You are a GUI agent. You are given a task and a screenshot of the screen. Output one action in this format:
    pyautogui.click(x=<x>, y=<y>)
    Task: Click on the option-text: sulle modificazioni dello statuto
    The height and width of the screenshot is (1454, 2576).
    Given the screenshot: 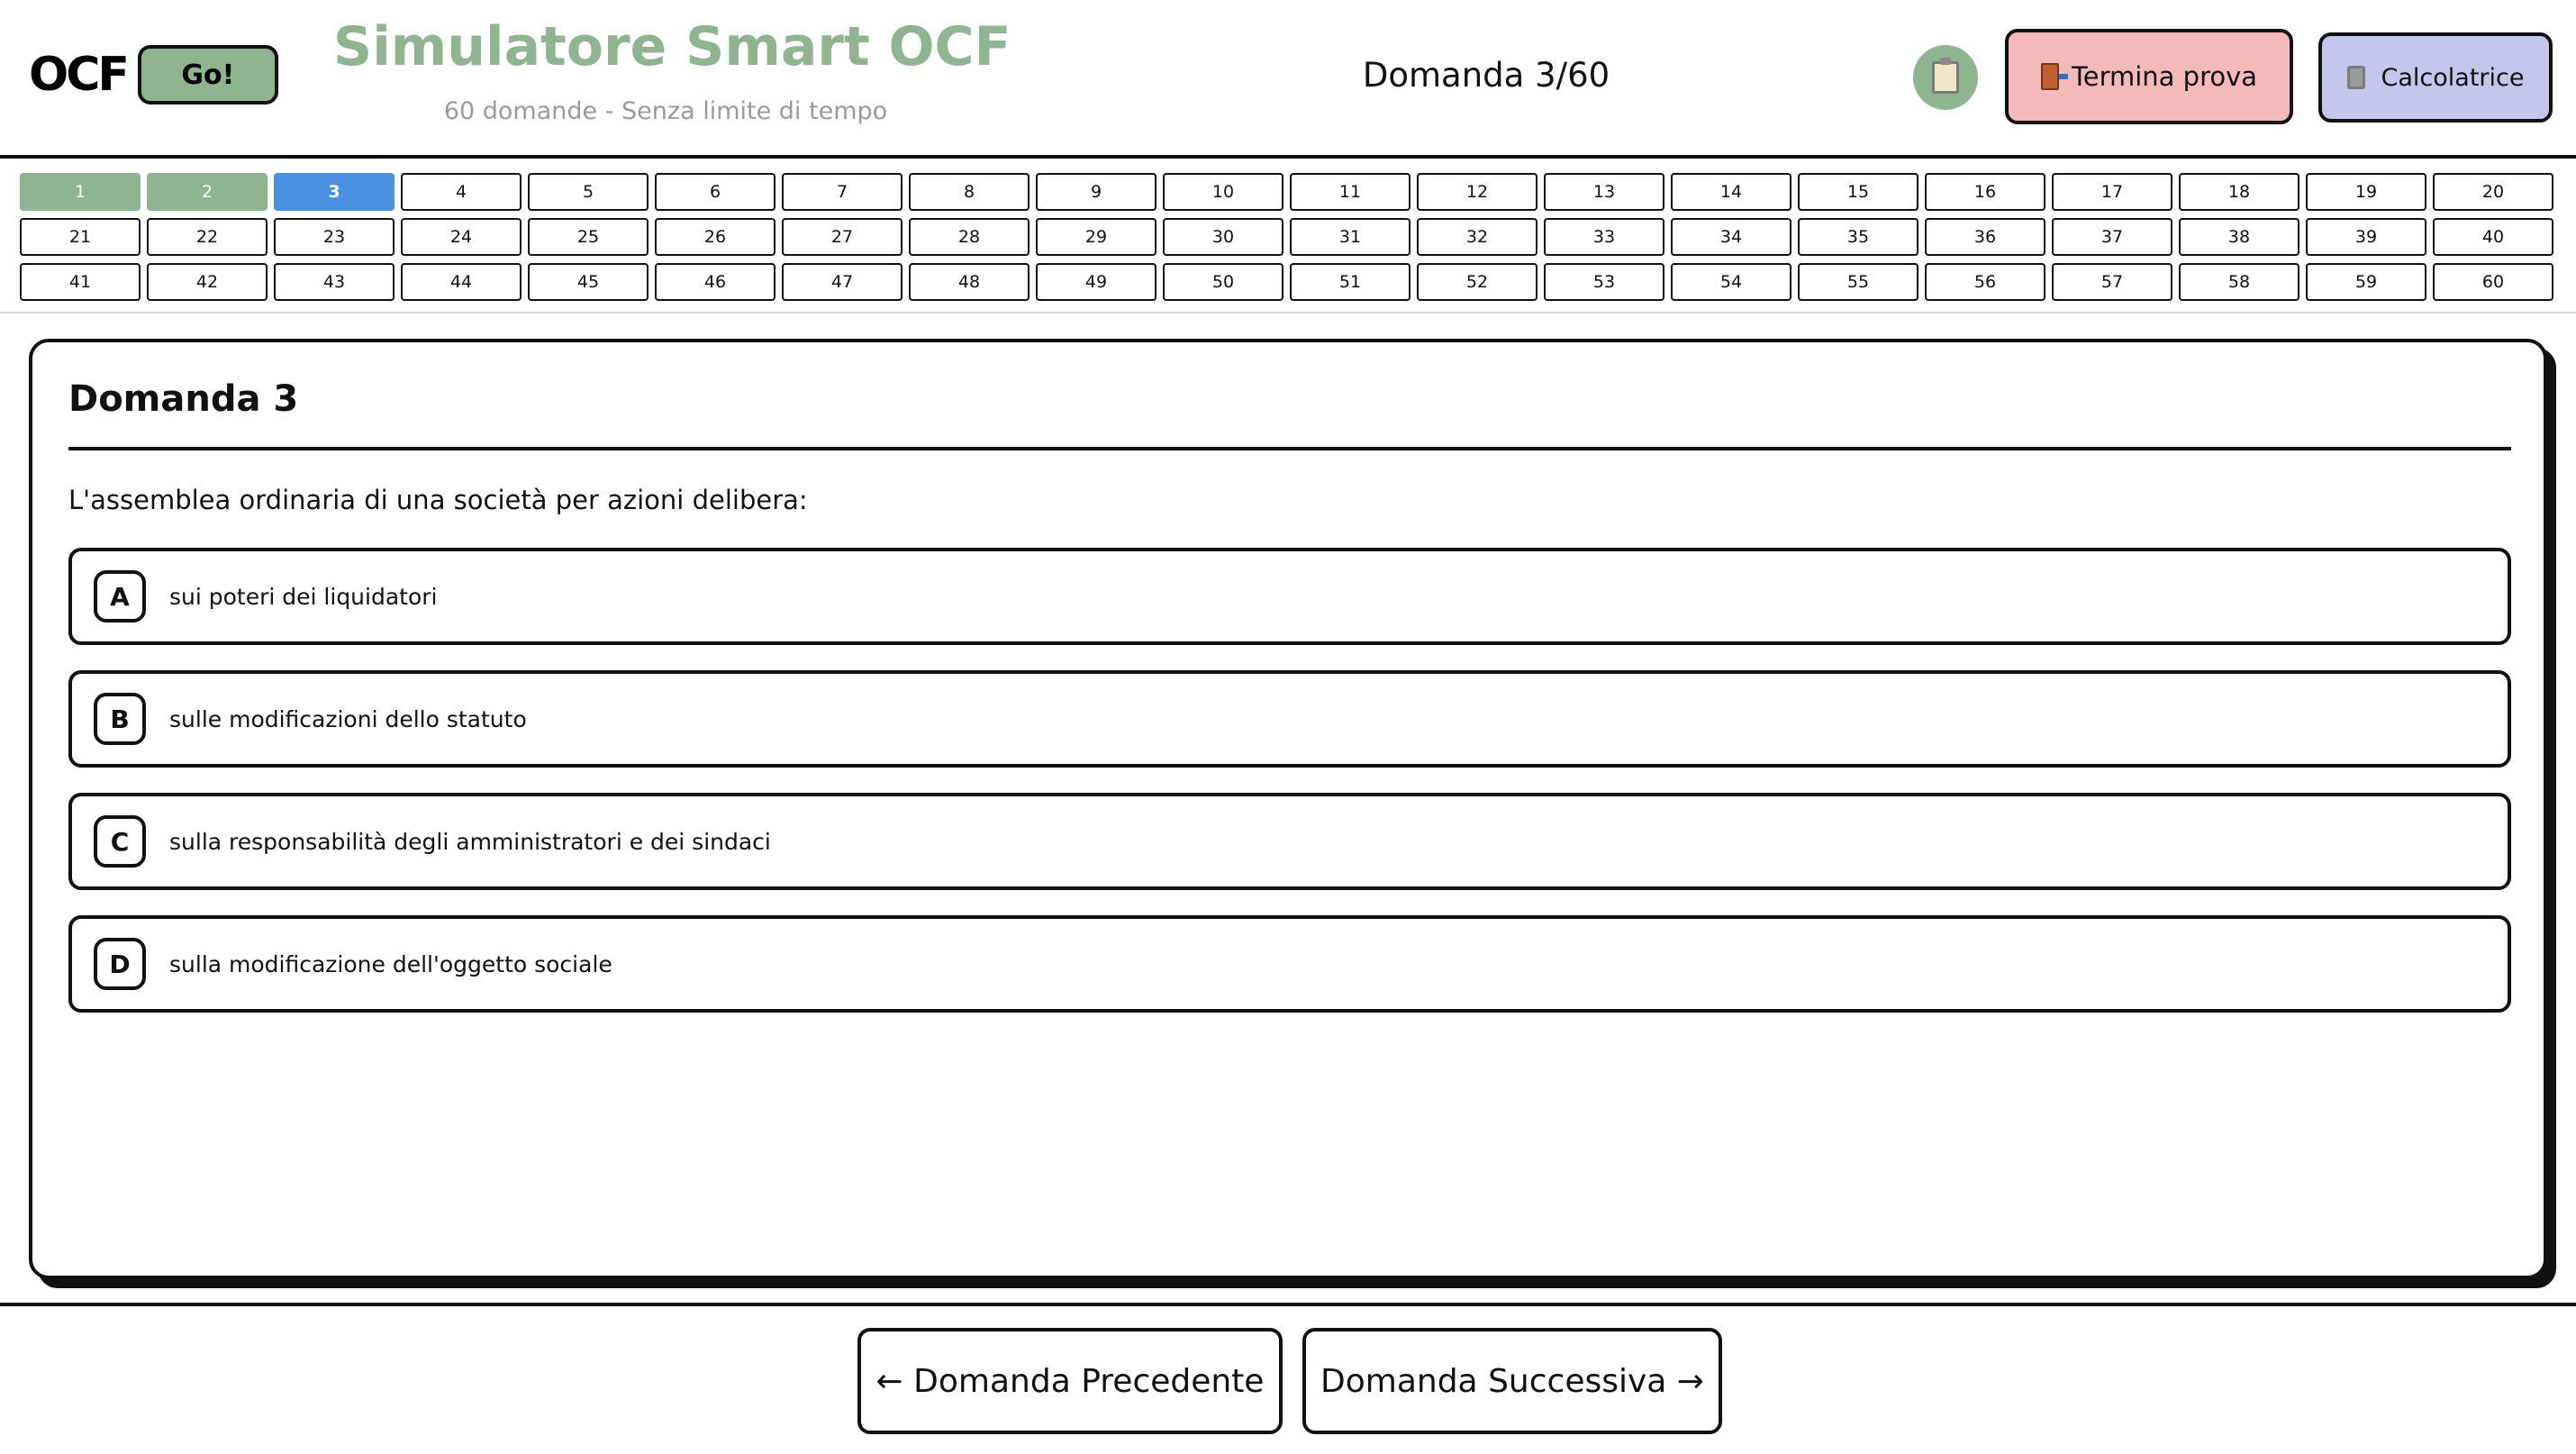 What is the action you would take?
    pyautogui.click(x=348, y=719)
    